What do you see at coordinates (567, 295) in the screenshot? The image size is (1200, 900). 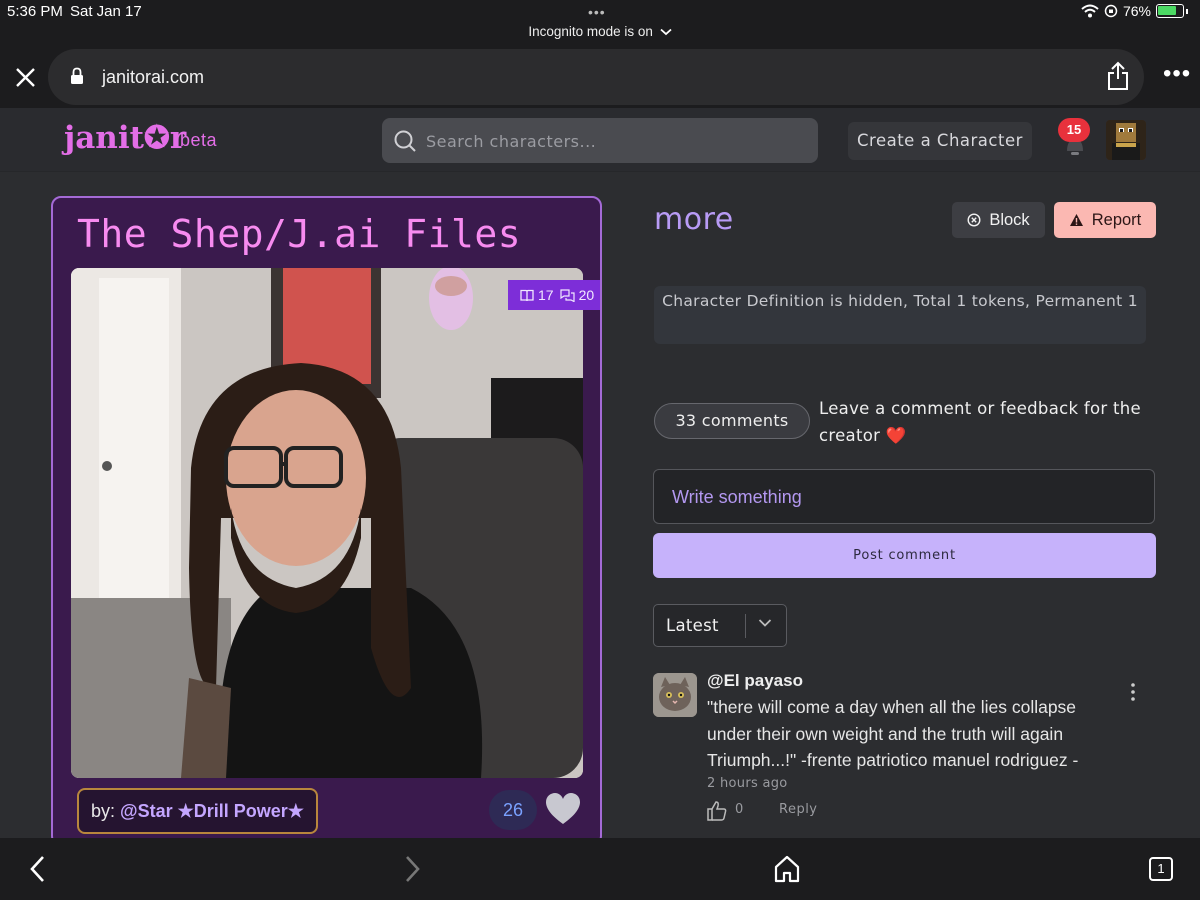 I see `chat-icon` at bounding box center [567, 295].